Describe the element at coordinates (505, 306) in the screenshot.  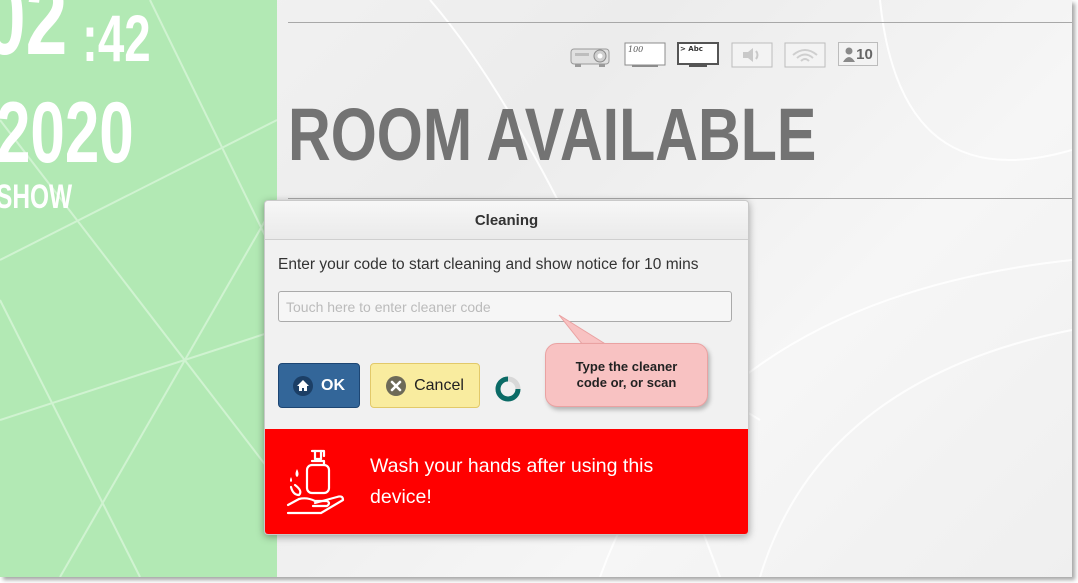
I see `cleaner-code-input` at that location.